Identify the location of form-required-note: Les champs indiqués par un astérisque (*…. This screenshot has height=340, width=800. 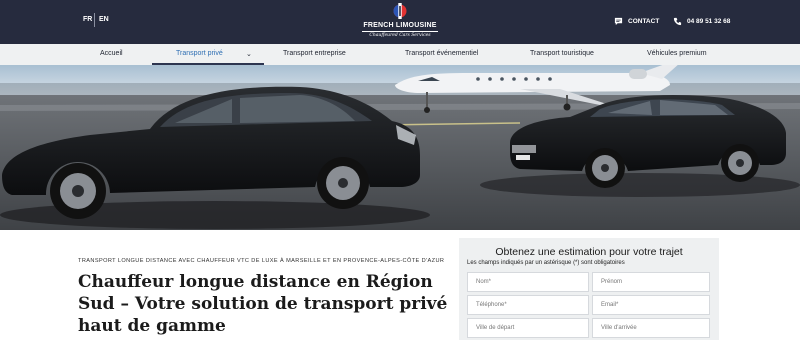
(546, 263).